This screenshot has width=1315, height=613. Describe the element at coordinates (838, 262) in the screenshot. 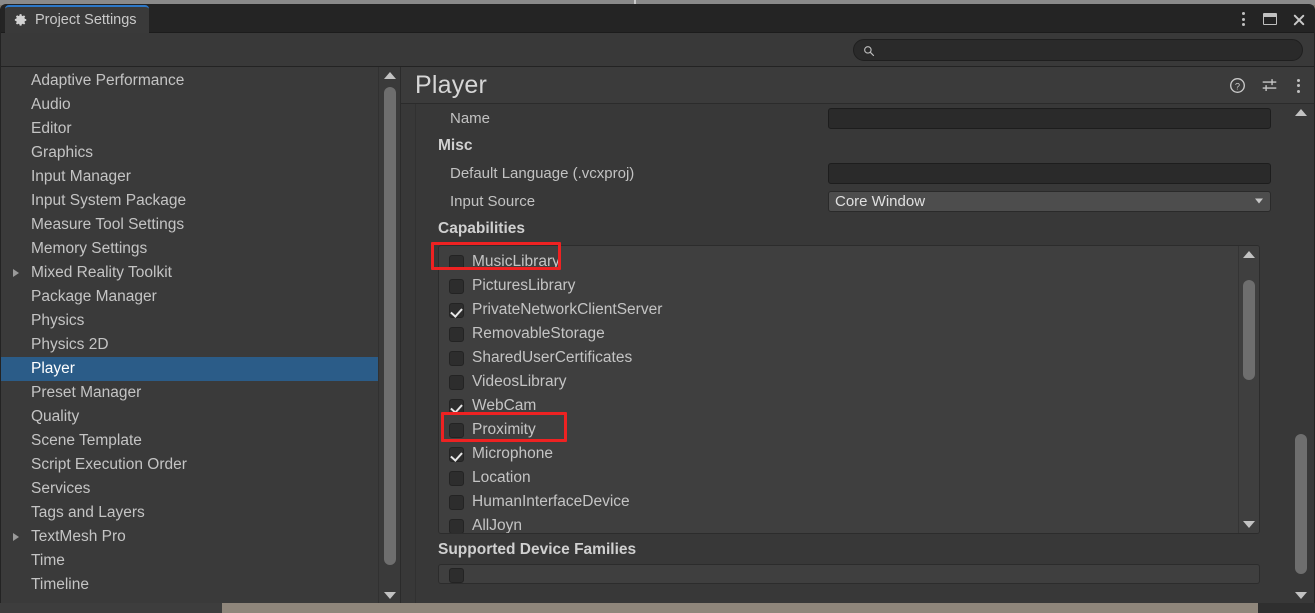

I see `capability-row: MusicLibrary` at that location.